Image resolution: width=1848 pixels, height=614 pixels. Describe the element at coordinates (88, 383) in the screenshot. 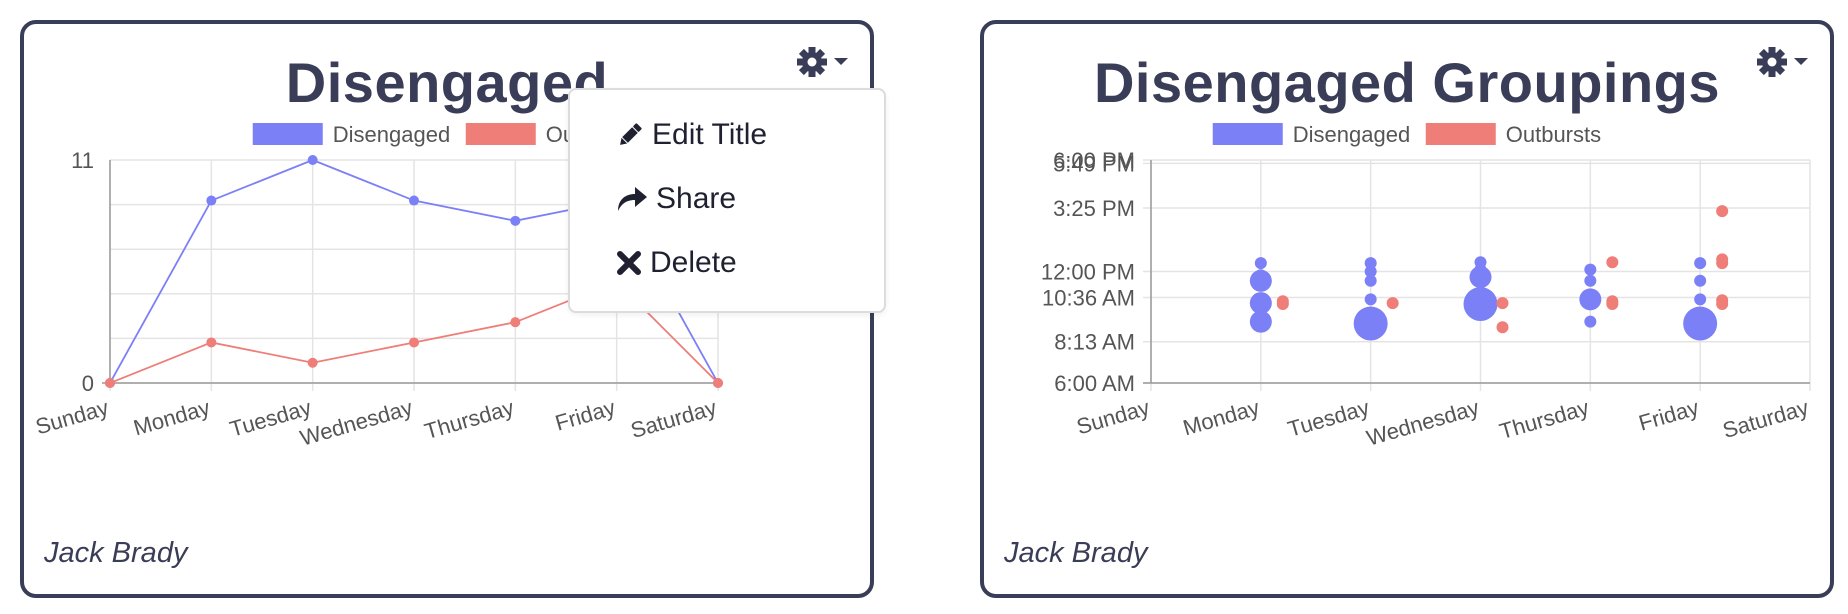

I see `y-tick-label: 0` at that location.